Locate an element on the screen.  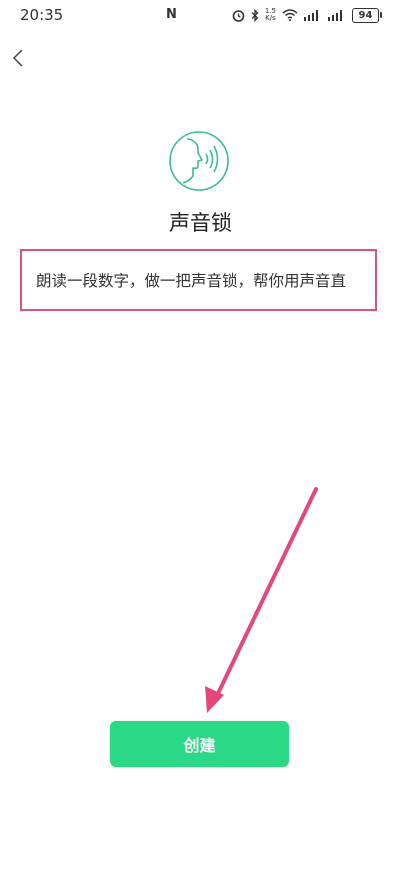
alarm-icon is located at coordinates (238, 15).